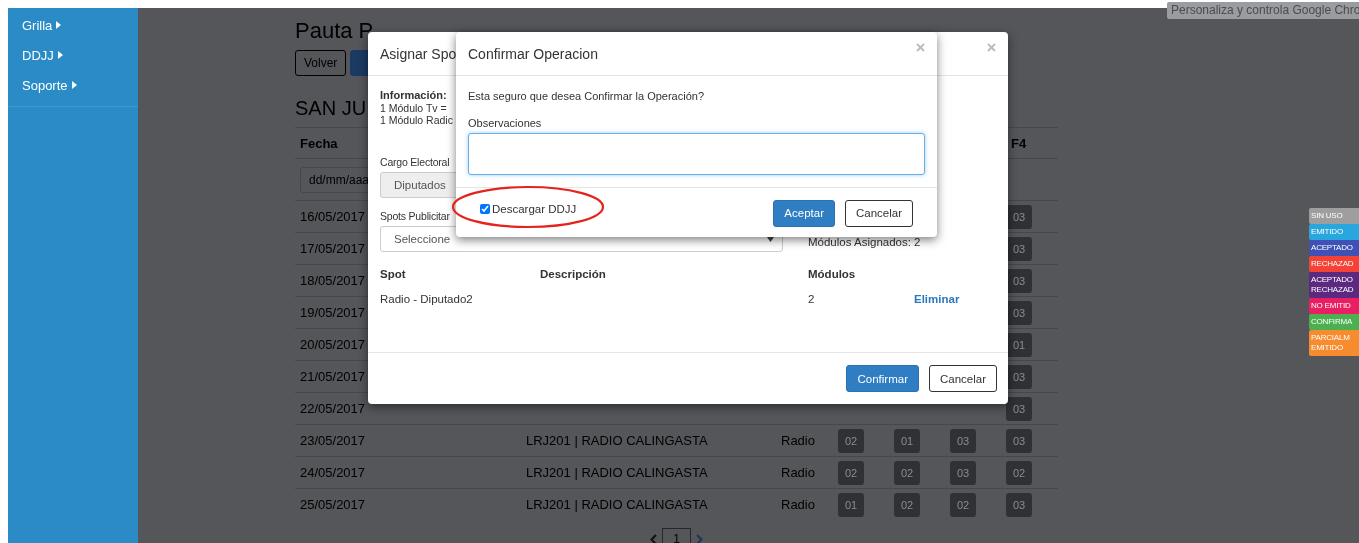 This screenshot has height=543, width=1359. Describe the element at coordinates (1334, 248) in the screenshot. I see `status-tag: ACEPTADO` at that location.